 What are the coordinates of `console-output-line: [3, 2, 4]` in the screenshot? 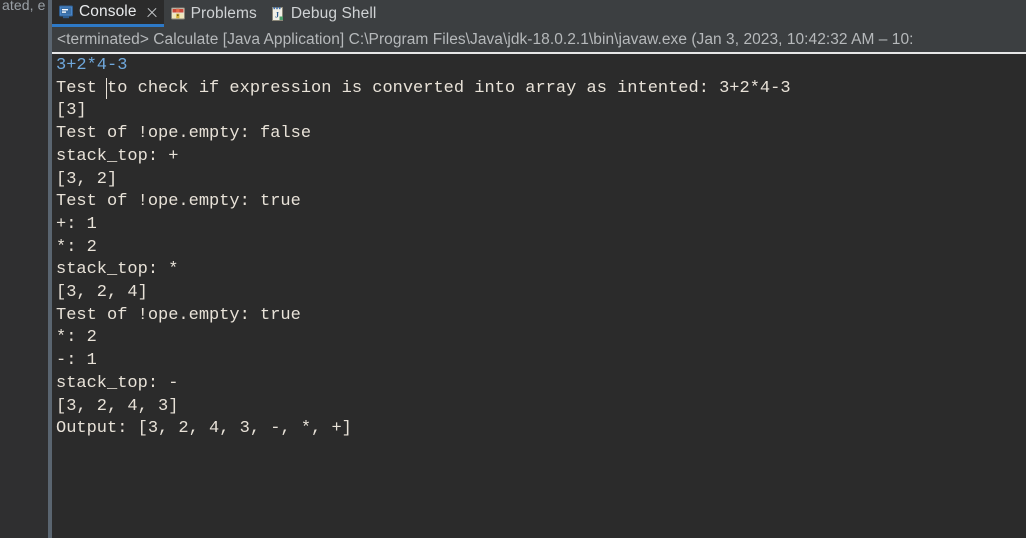 It's located at (102, 293).